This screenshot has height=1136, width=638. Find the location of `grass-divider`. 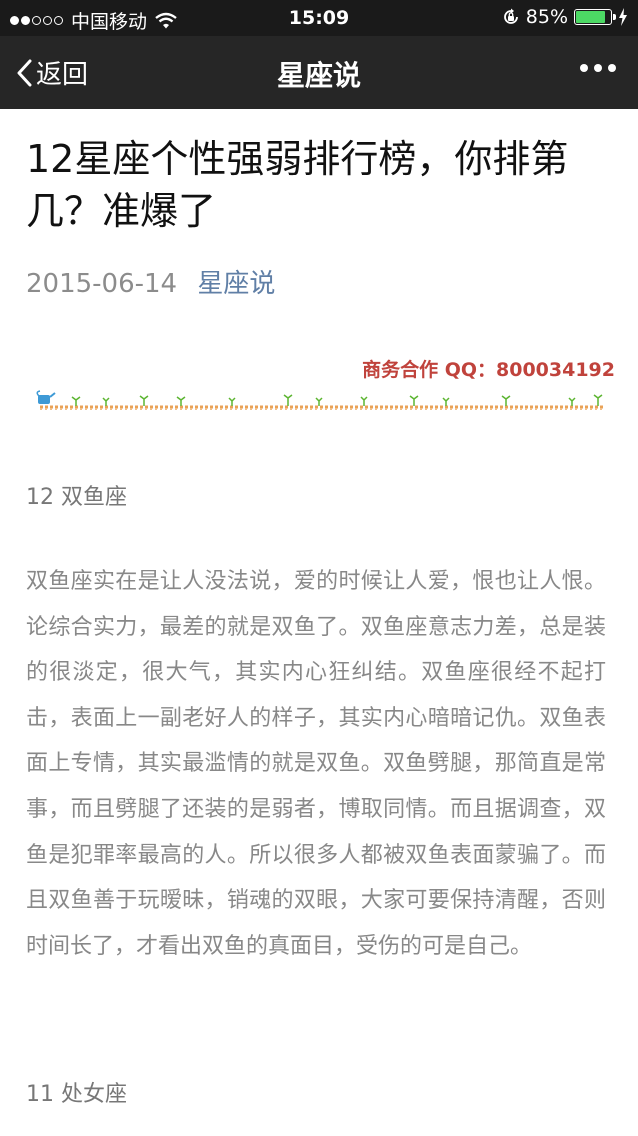

grass-divider is located at coordinates (320, 400).